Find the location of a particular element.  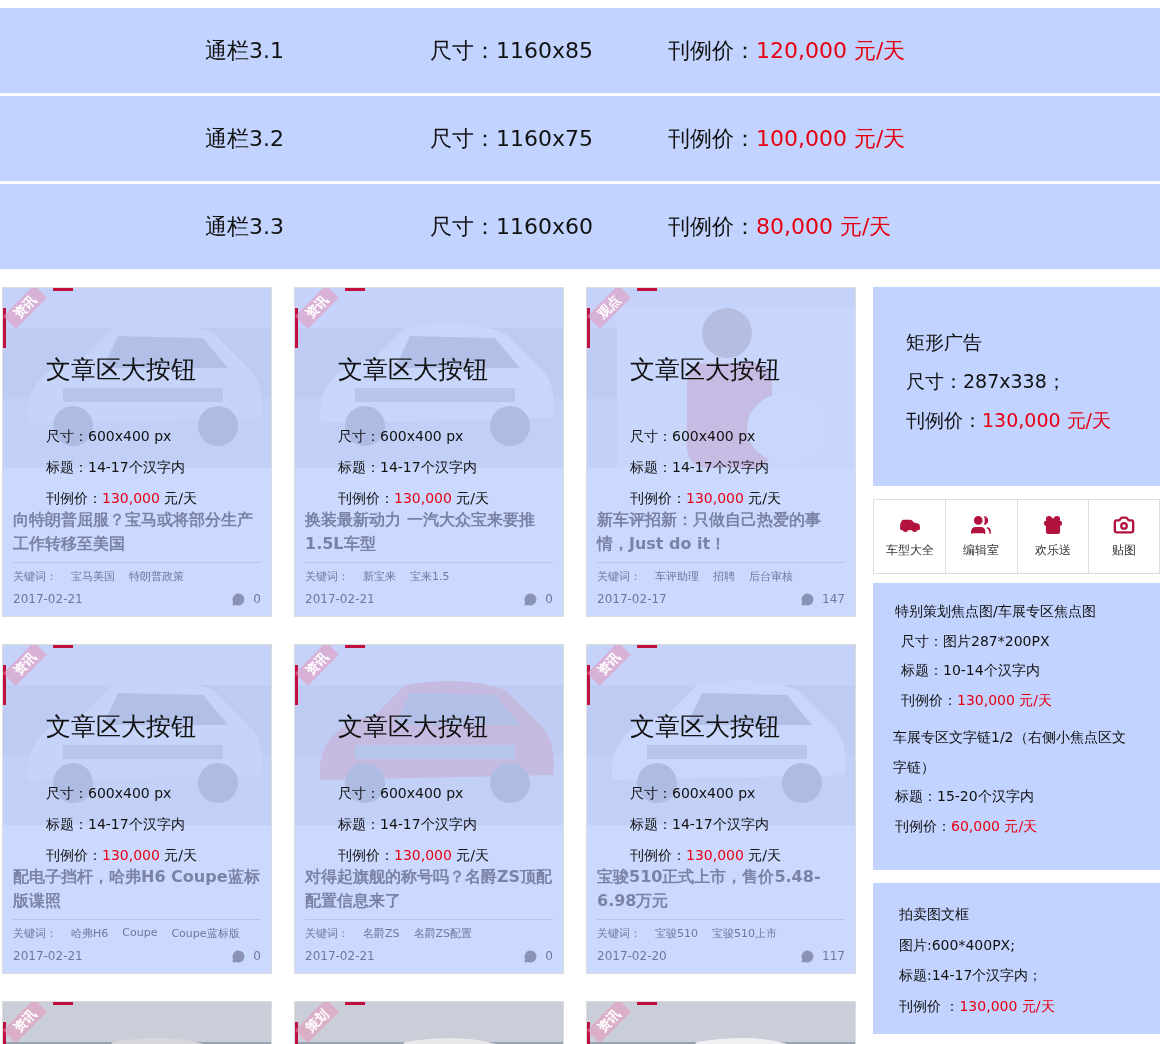

article-title: 新车评招新：只做自己热爱的事情，Just do it！ is located at coordinates (721, 532).